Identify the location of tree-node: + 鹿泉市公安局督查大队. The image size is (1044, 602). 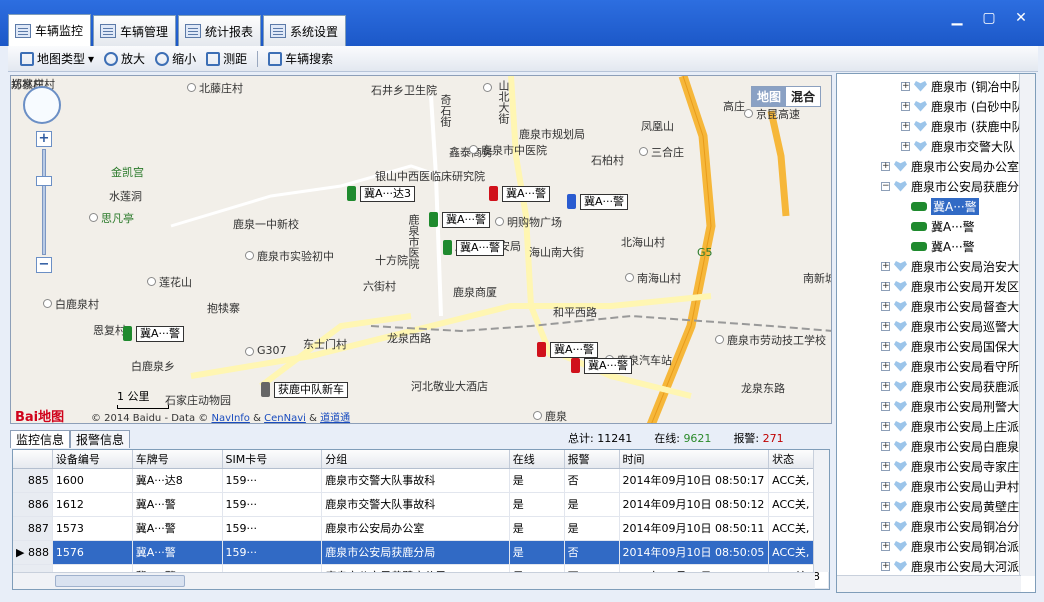
(956, 306).